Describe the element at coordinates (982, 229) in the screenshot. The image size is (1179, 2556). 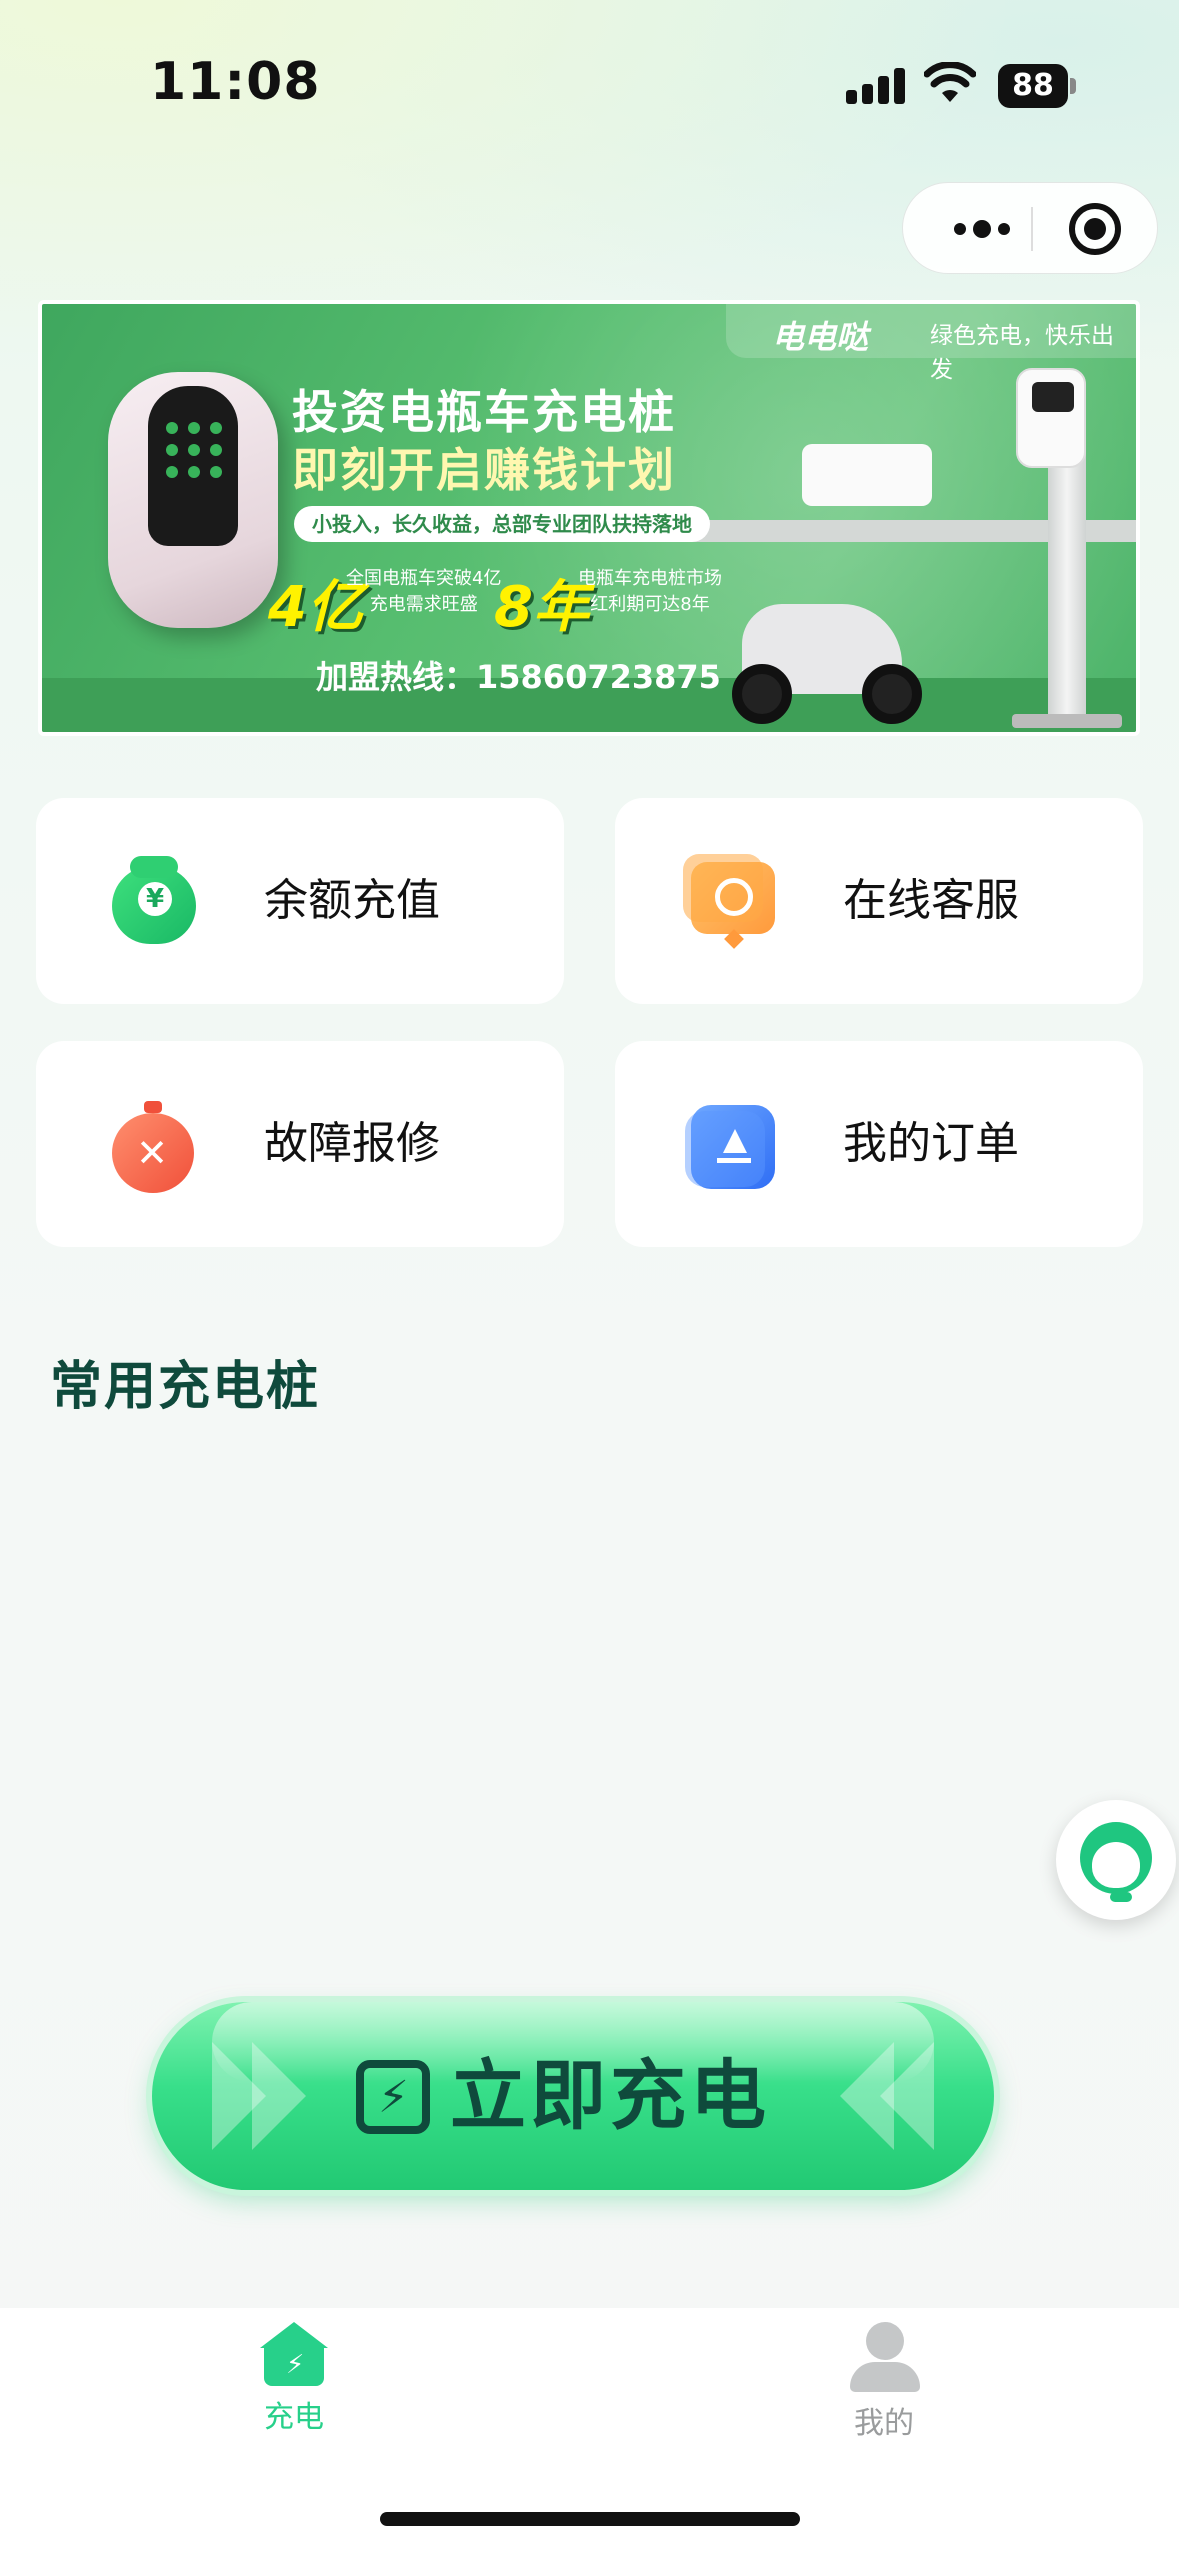
I see `more-menu-button` at that location.